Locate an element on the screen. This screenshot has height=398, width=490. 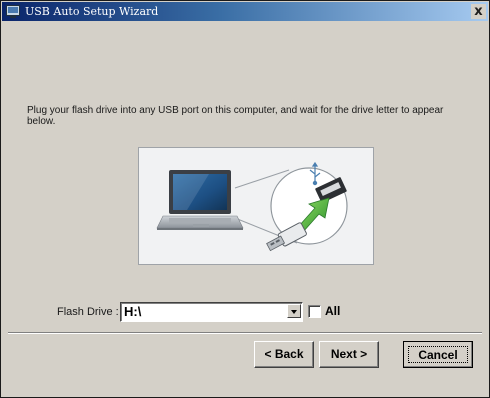
title-bar: USB Auto Setup Wizard x is located at coordinates (245, 11).